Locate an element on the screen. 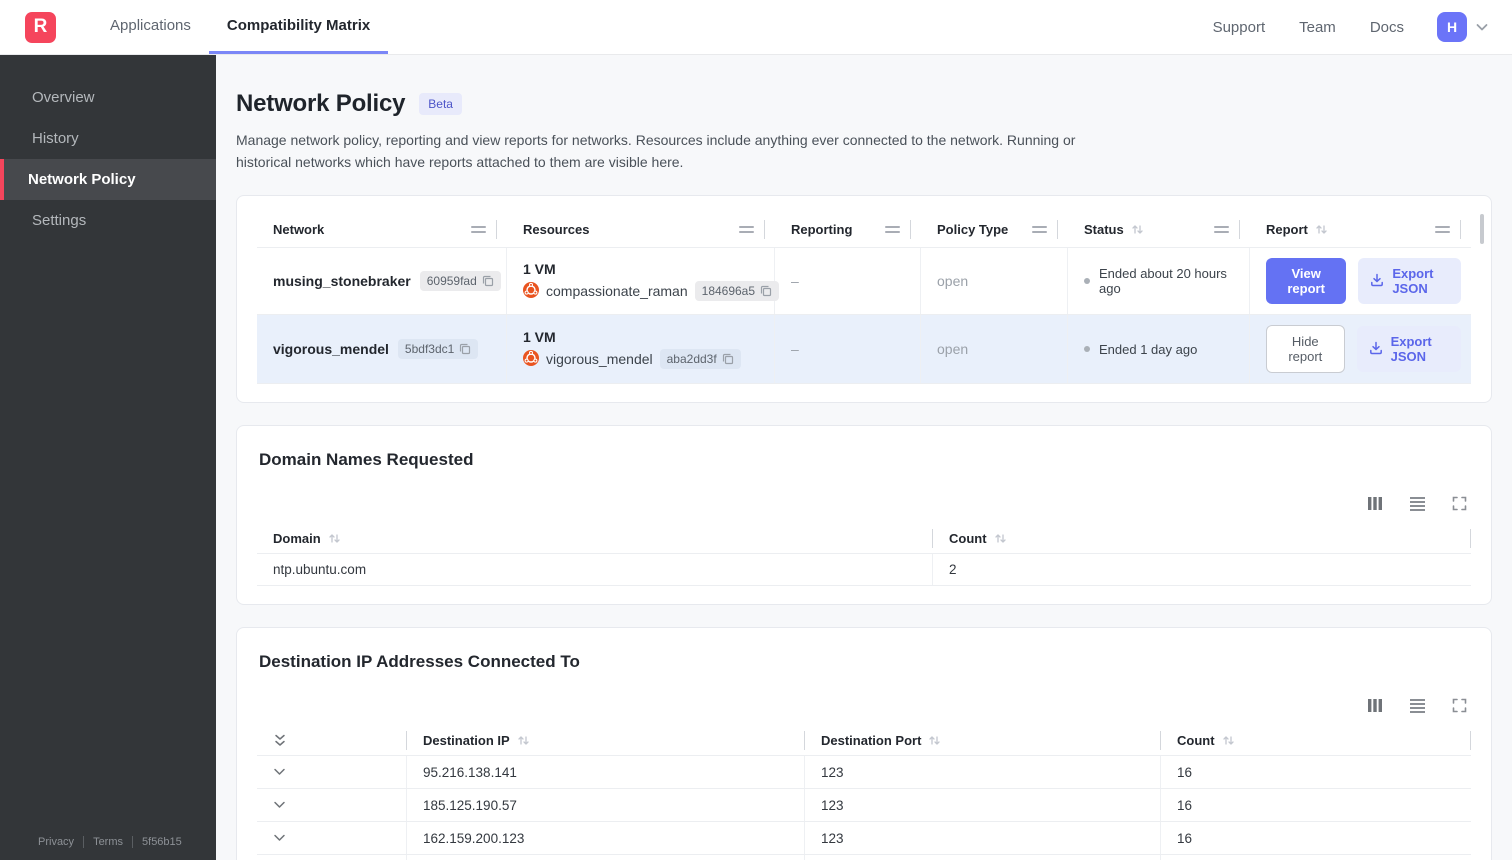  report-cell: View report Export JSON is located at coordinates (1360, 281).